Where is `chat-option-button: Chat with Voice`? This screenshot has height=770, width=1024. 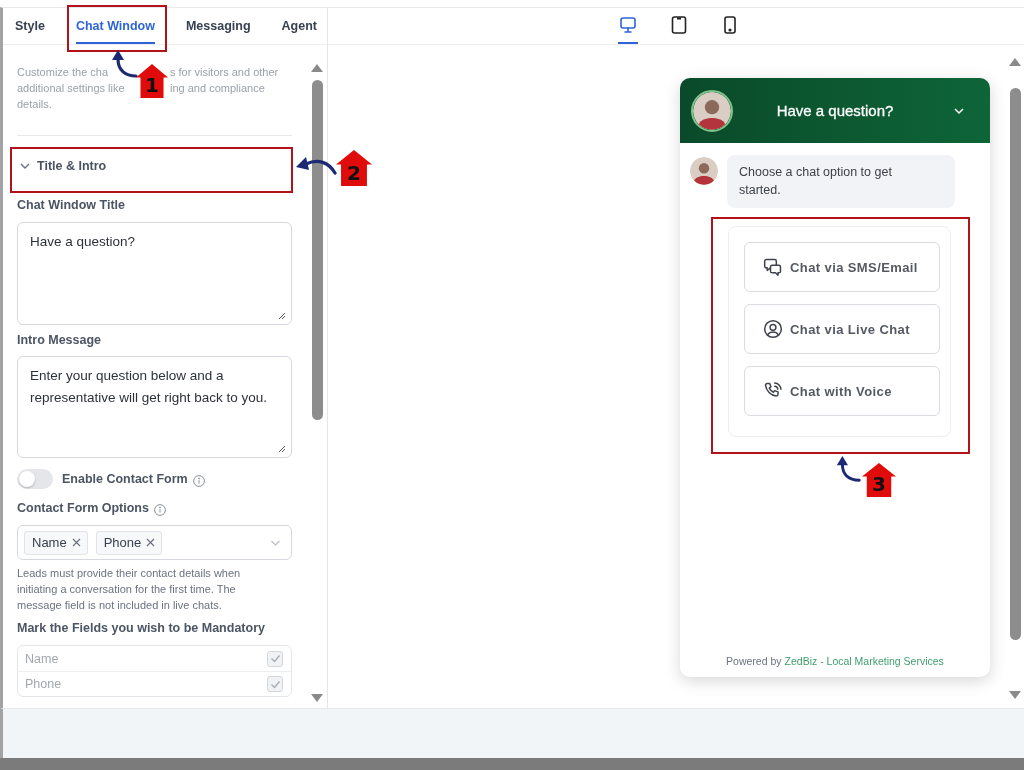
chat-option-button: Chat with Voice is located at coordinates (842, 391).